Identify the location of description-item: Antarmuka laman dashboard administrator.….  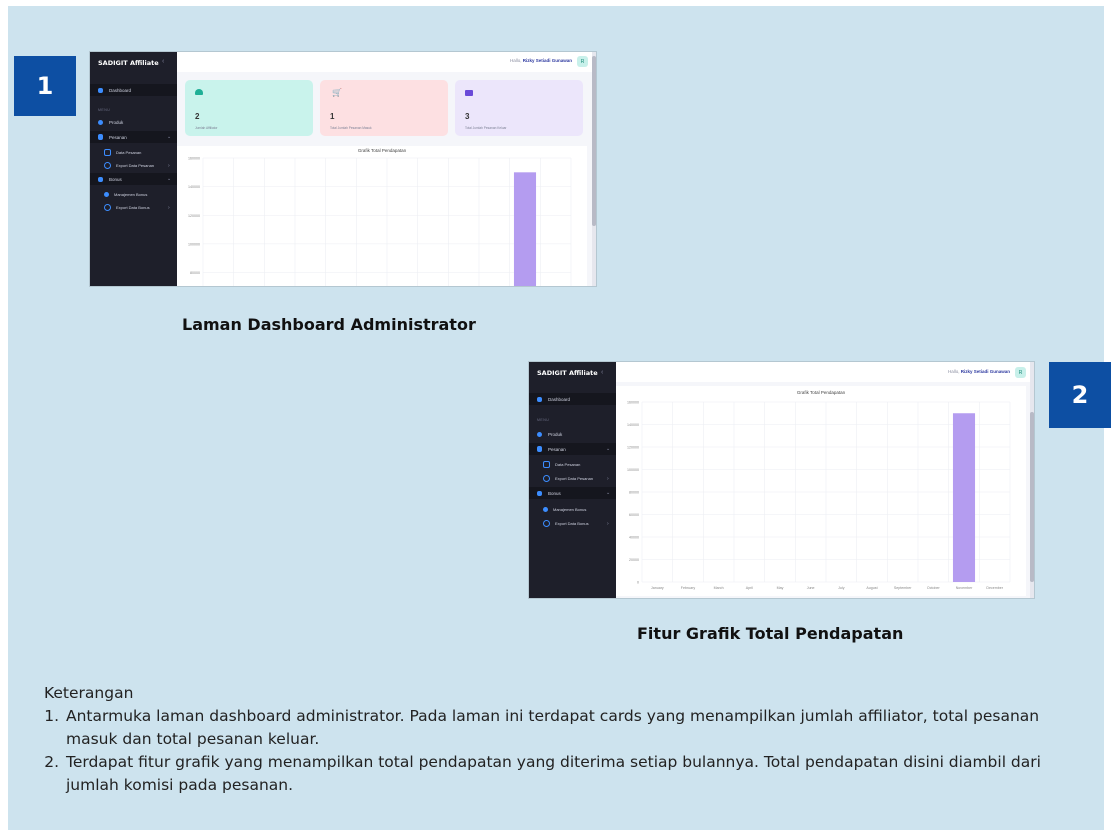
(579, 728).